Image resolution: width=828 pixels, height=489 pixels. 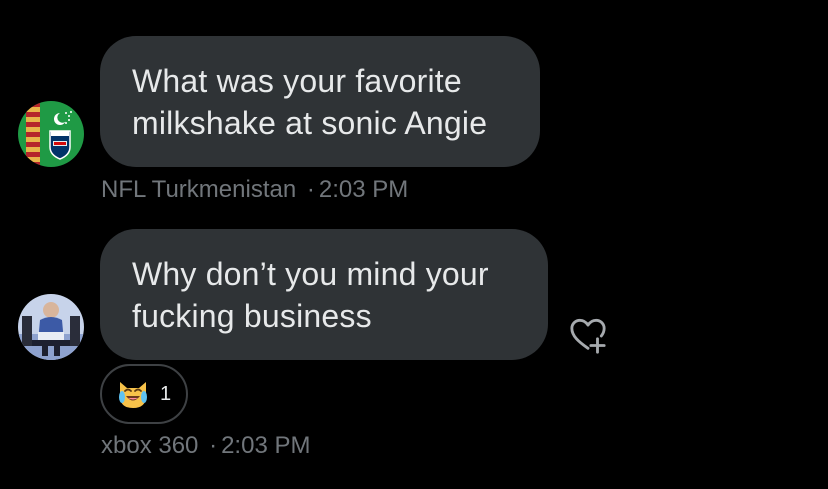 What do you see at coordinates (149, 445) in the screenshot?
I see `sender-name-2: xbox 360` at bounding box center [149, 445].